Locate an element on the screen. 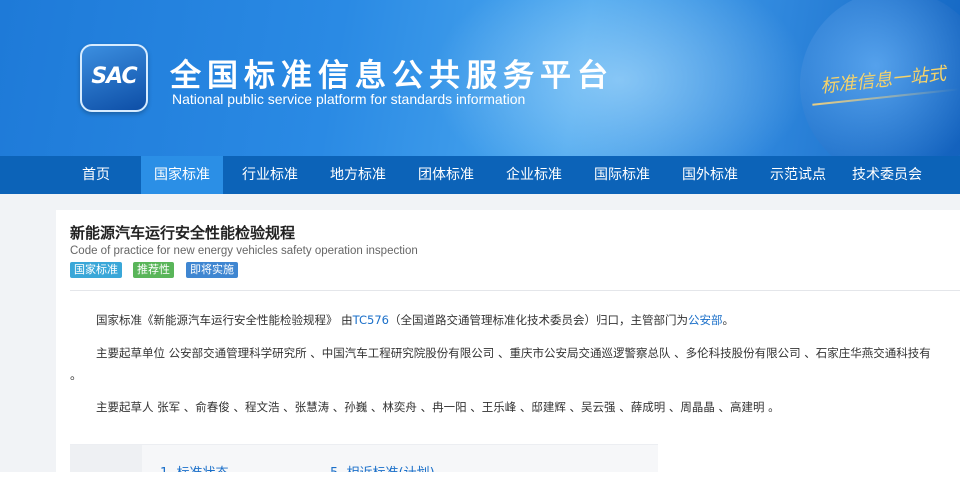  page-bottom-cutoff is located at coordinates (480, 487).